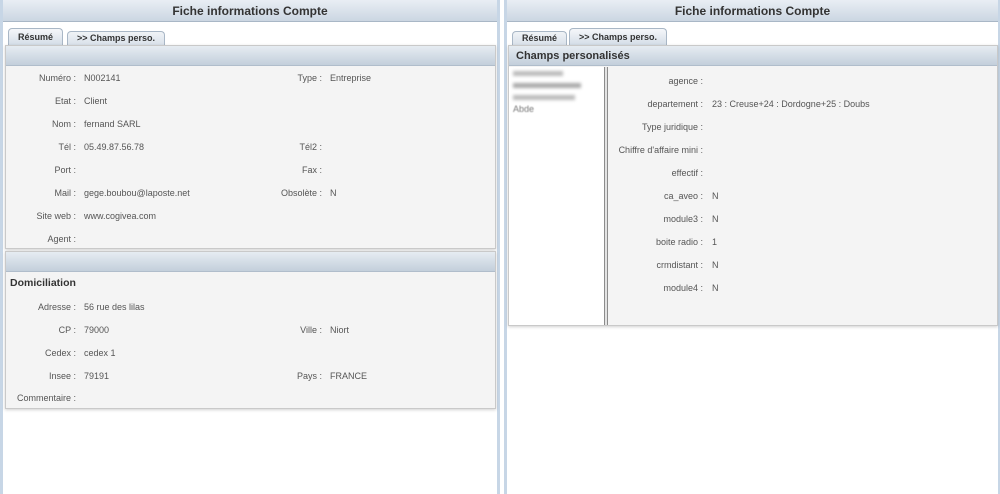 This screenshot has height=494, width=1000. Describe the element at coordinates (250, 262) in the screenshot. I see `domiciliation-section-bar` at that location.